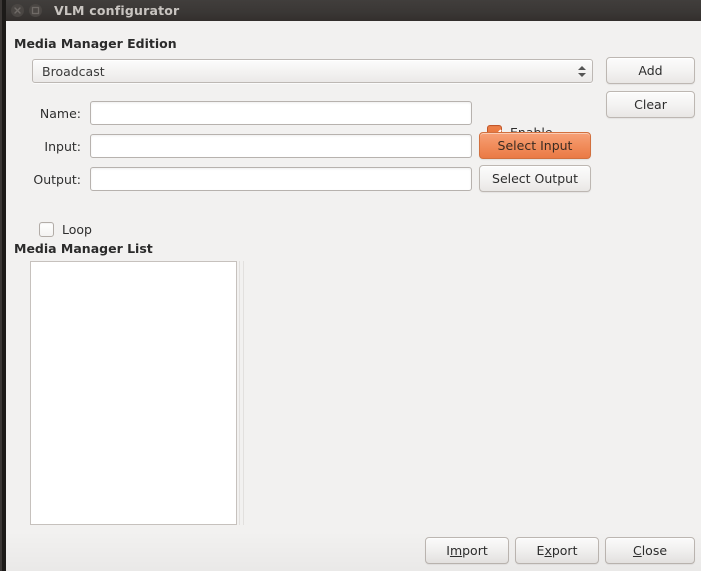 This screenshot has height=571, width=701. I want to click on media-manager-list-items, so click(133, 393).